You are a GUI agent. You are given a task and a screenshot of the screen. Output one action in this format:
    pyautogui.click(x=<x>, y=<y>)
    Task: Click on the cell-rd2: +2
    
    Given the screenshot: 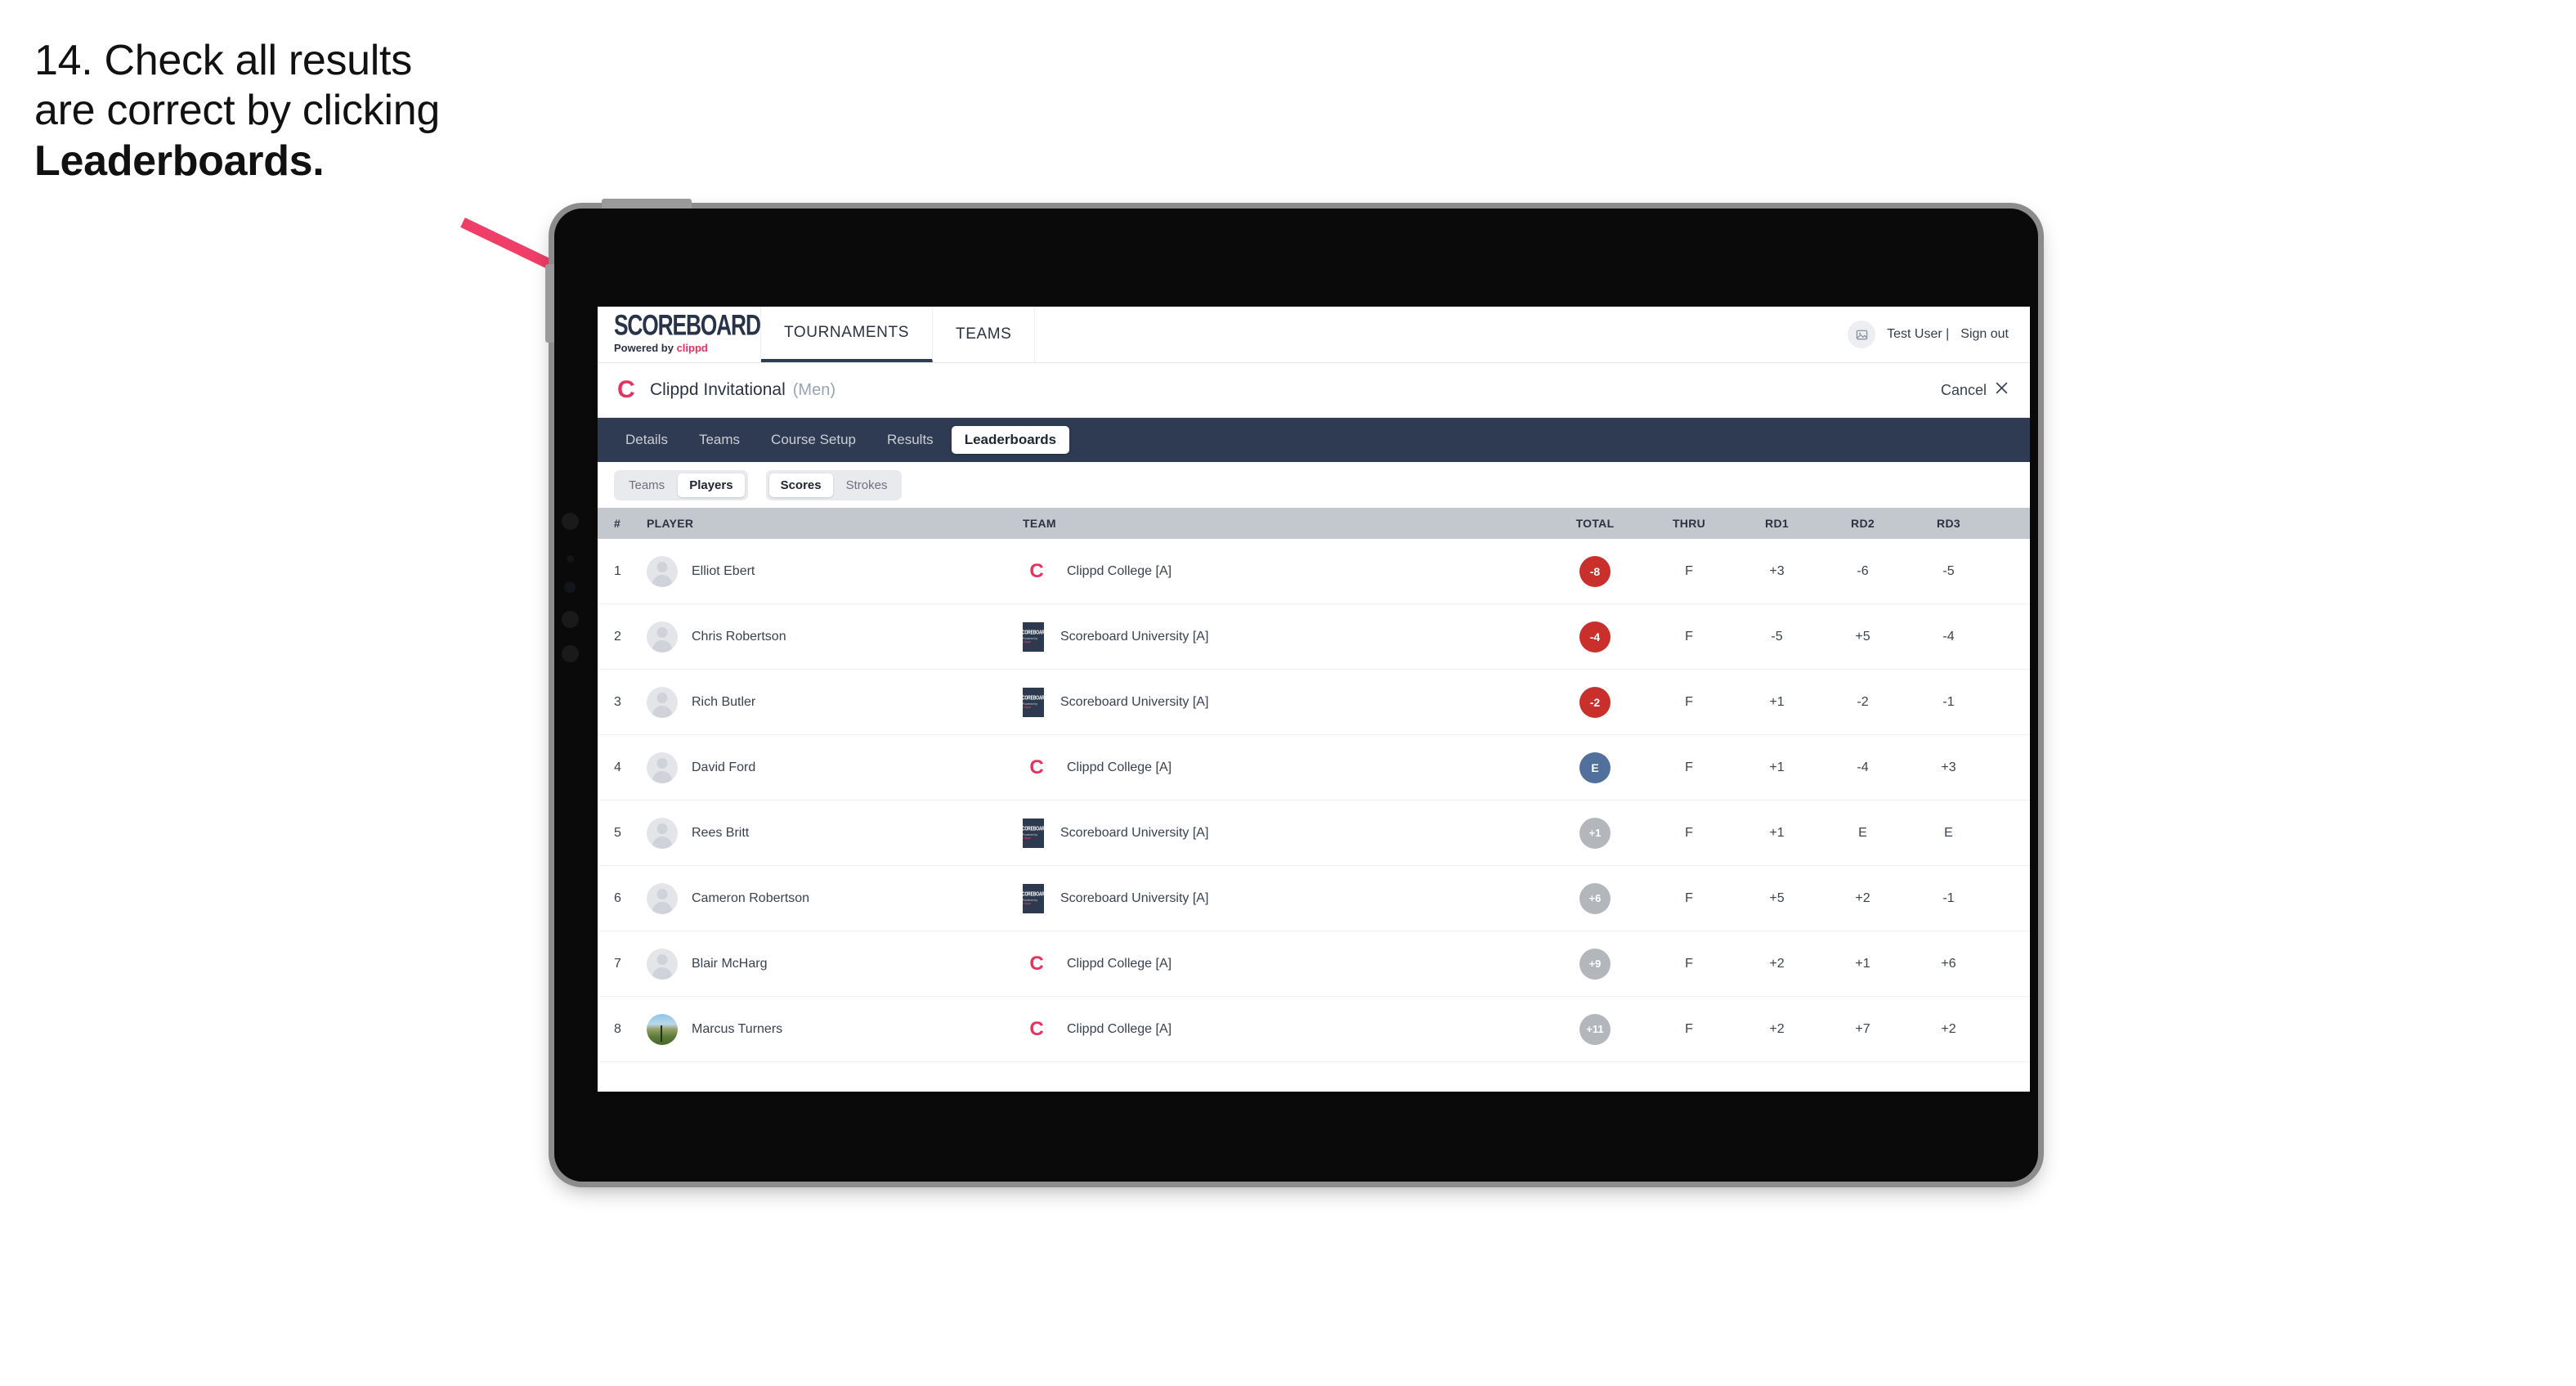 What is the action you would take?
    pyautogui.click(x=1863, y=897)
    